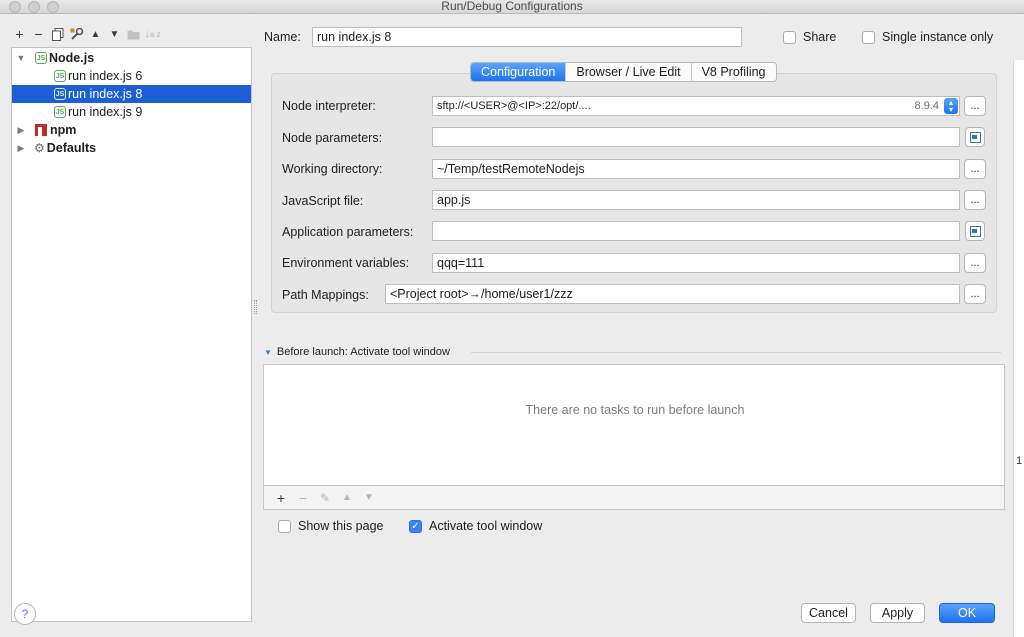 This screenshot has width=1024, height=637. Describe the element at coordinates (39, 148) in the screenshot. I see `wrench-icon: ⚙` at that location.